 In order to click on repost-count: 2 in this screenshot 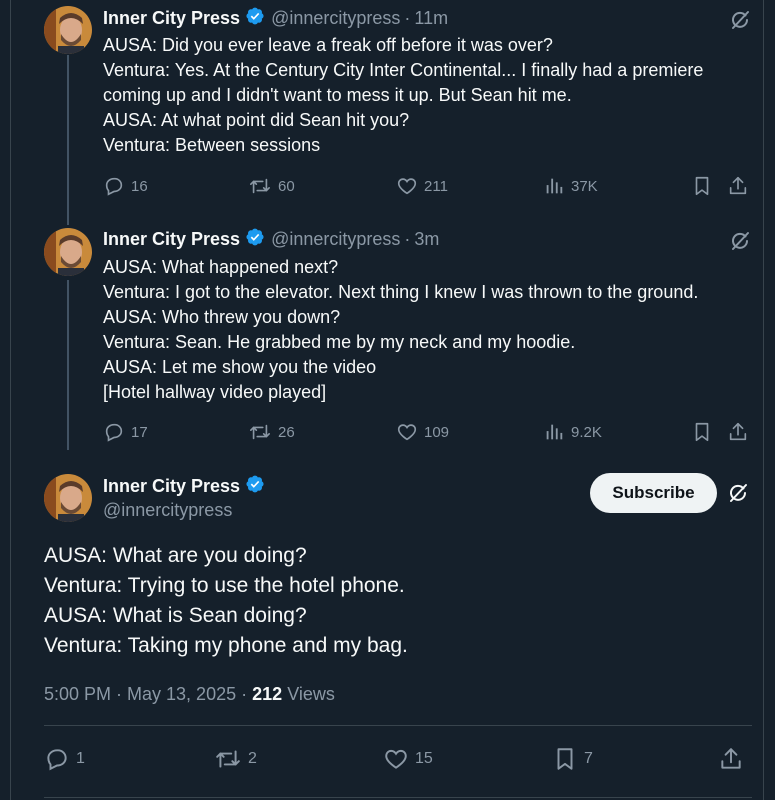, I will do `click(252, 758)`.